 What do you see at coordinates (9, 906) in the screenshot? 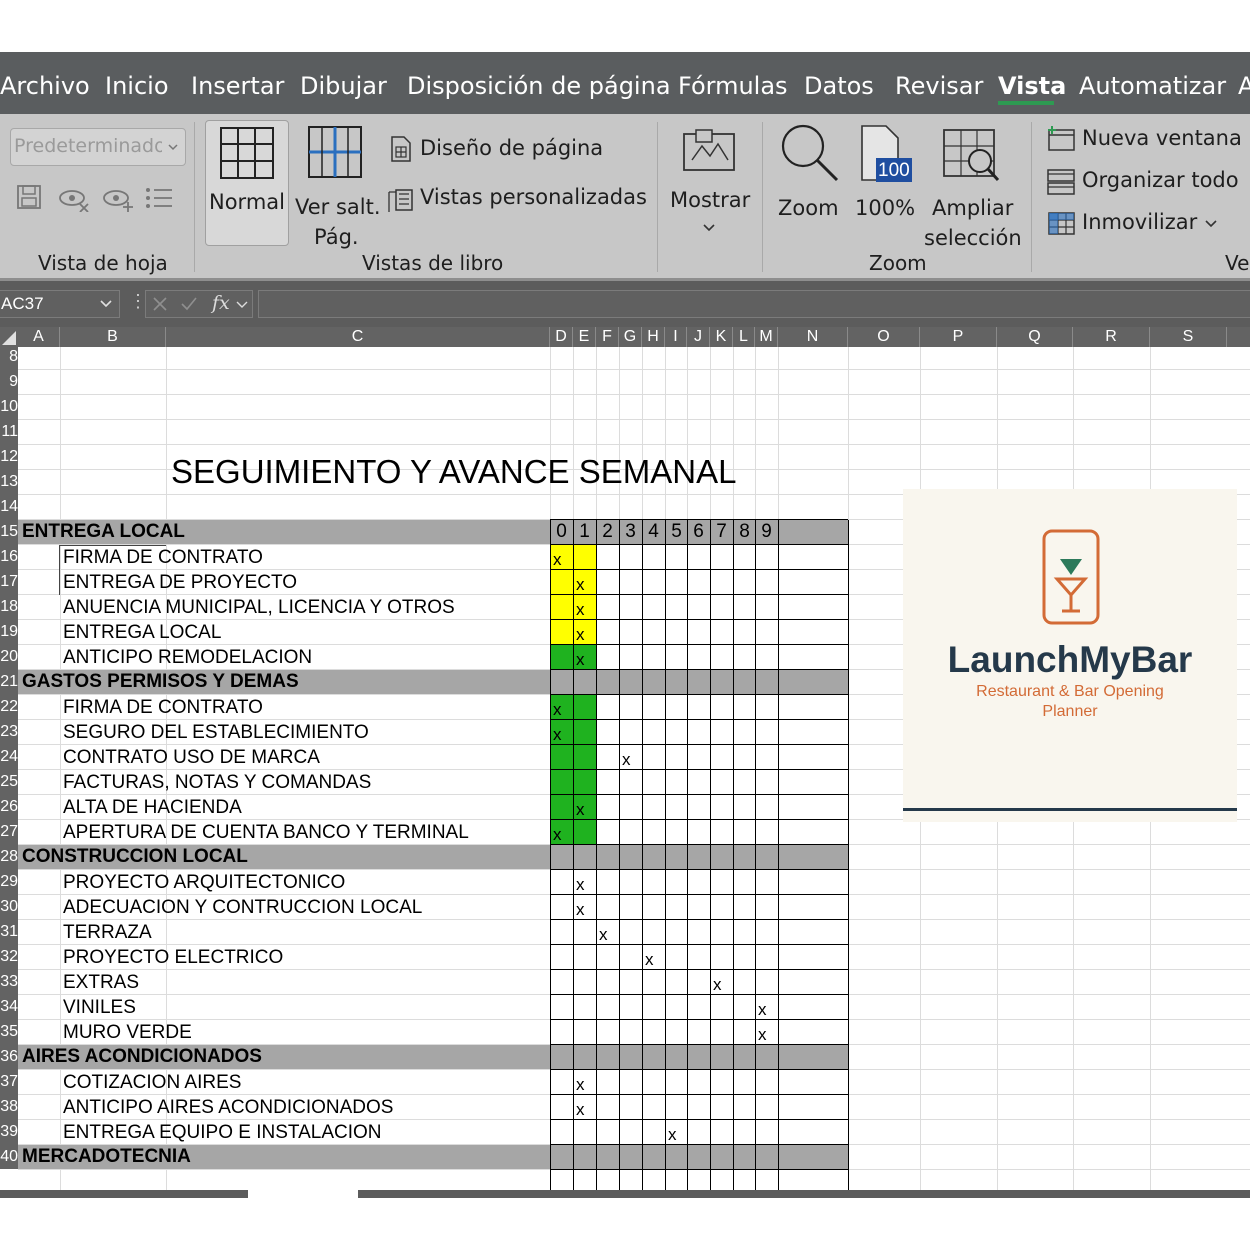
I see `row-header: 30` at bounding box center [9, 906].